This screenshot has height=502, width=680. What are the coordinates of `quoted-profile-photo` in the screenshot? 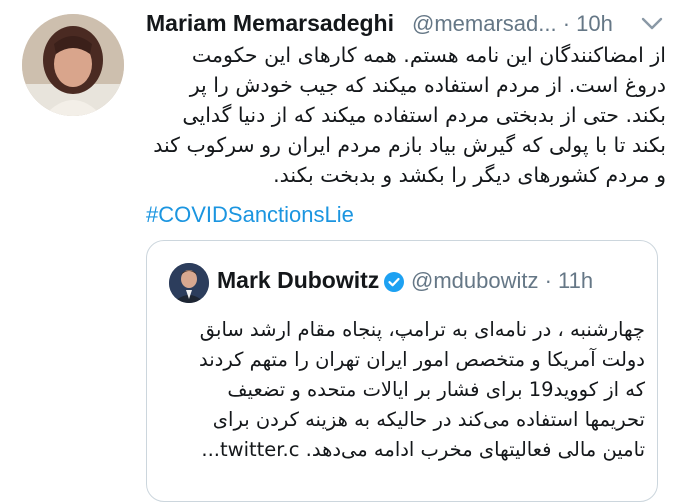 It's located at (189, 283).